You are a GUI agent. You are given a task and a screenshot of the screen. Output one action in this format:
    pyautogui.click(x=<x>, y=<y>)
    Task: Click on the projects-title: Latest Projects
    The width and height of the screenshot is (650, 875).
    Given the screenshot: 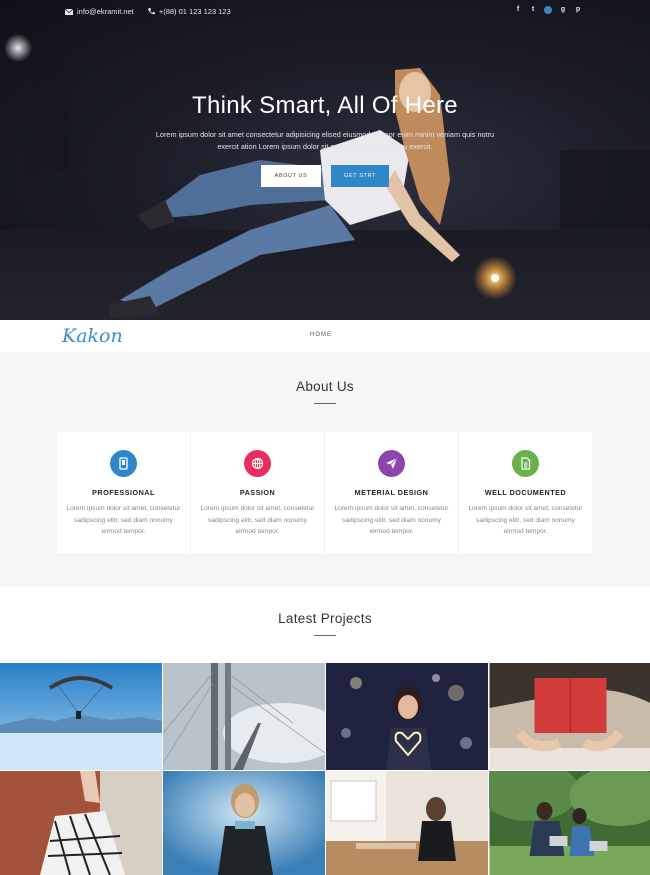 What is the action you would take?
    pyautogui.click(x=325, y=618)
    